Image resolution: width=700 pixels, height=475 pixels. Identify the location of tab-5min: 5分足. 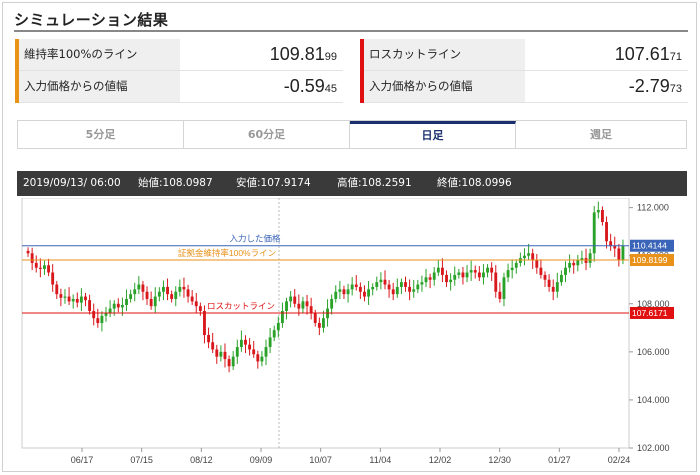
(101, 134).